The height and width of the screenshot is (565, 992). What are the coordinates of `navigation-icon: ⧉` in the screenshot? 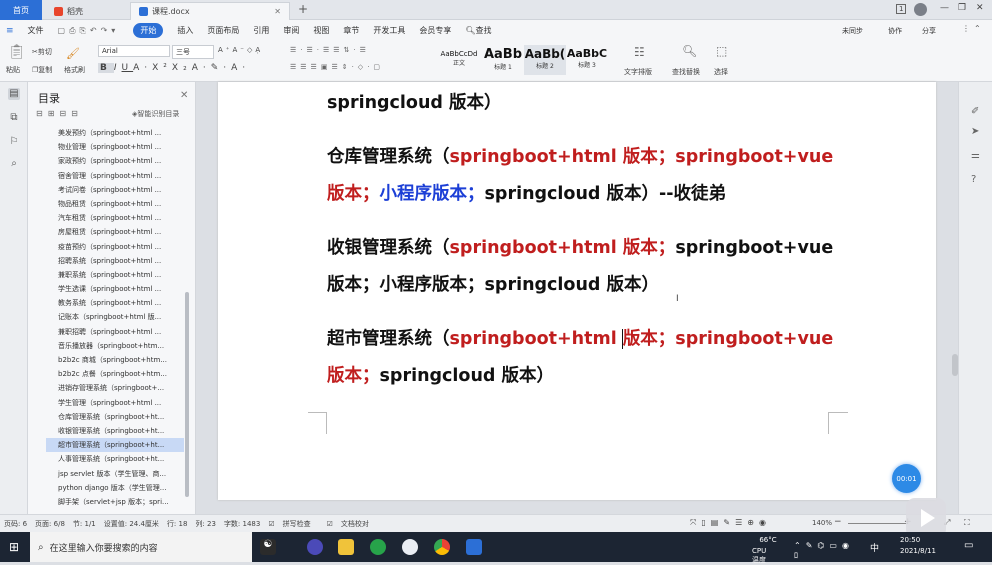 It's located at (14, 118).